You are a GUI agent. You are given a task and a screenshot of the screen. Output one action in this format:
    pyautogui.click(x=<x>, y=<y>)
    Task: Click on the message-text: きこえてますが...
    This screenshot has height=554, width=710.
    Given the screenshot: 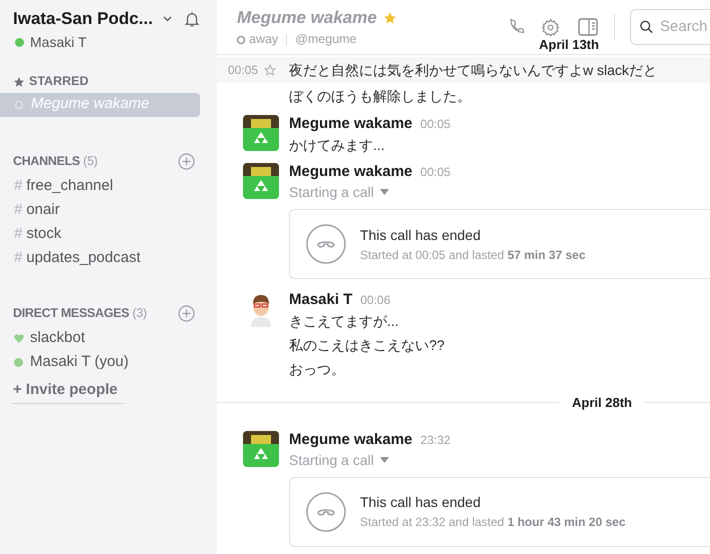 What is the action you would take?
    pyautogui.click(x=344, y=321)
    